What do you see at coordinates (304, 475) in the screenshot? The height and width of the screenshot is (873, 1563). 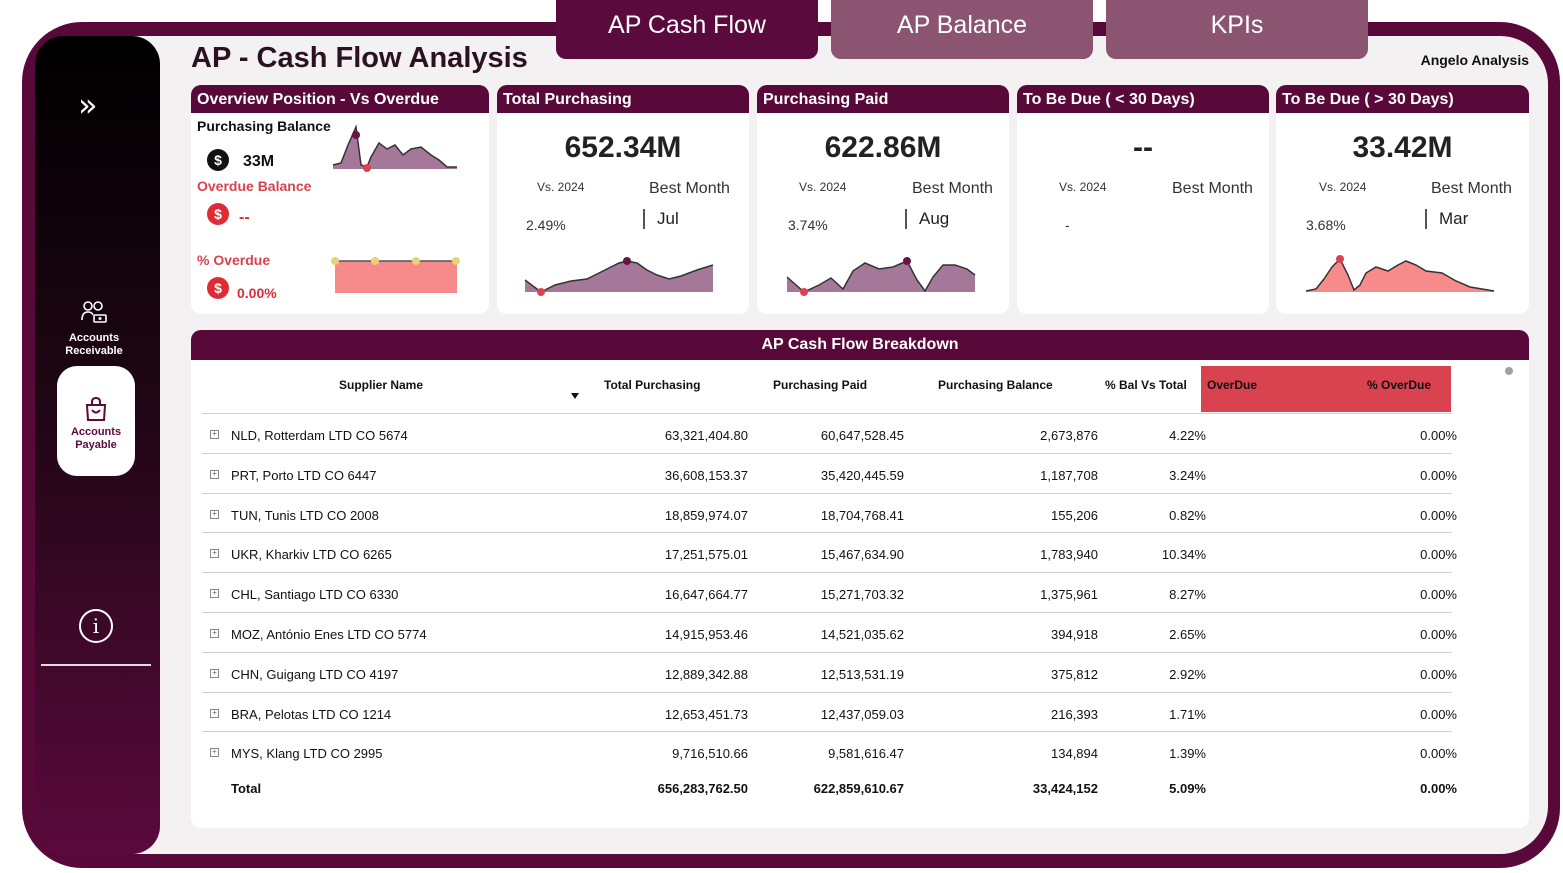 I see `supplier-name: PRT, Porto LTD CO 6447` at bounding box center [304, 475].